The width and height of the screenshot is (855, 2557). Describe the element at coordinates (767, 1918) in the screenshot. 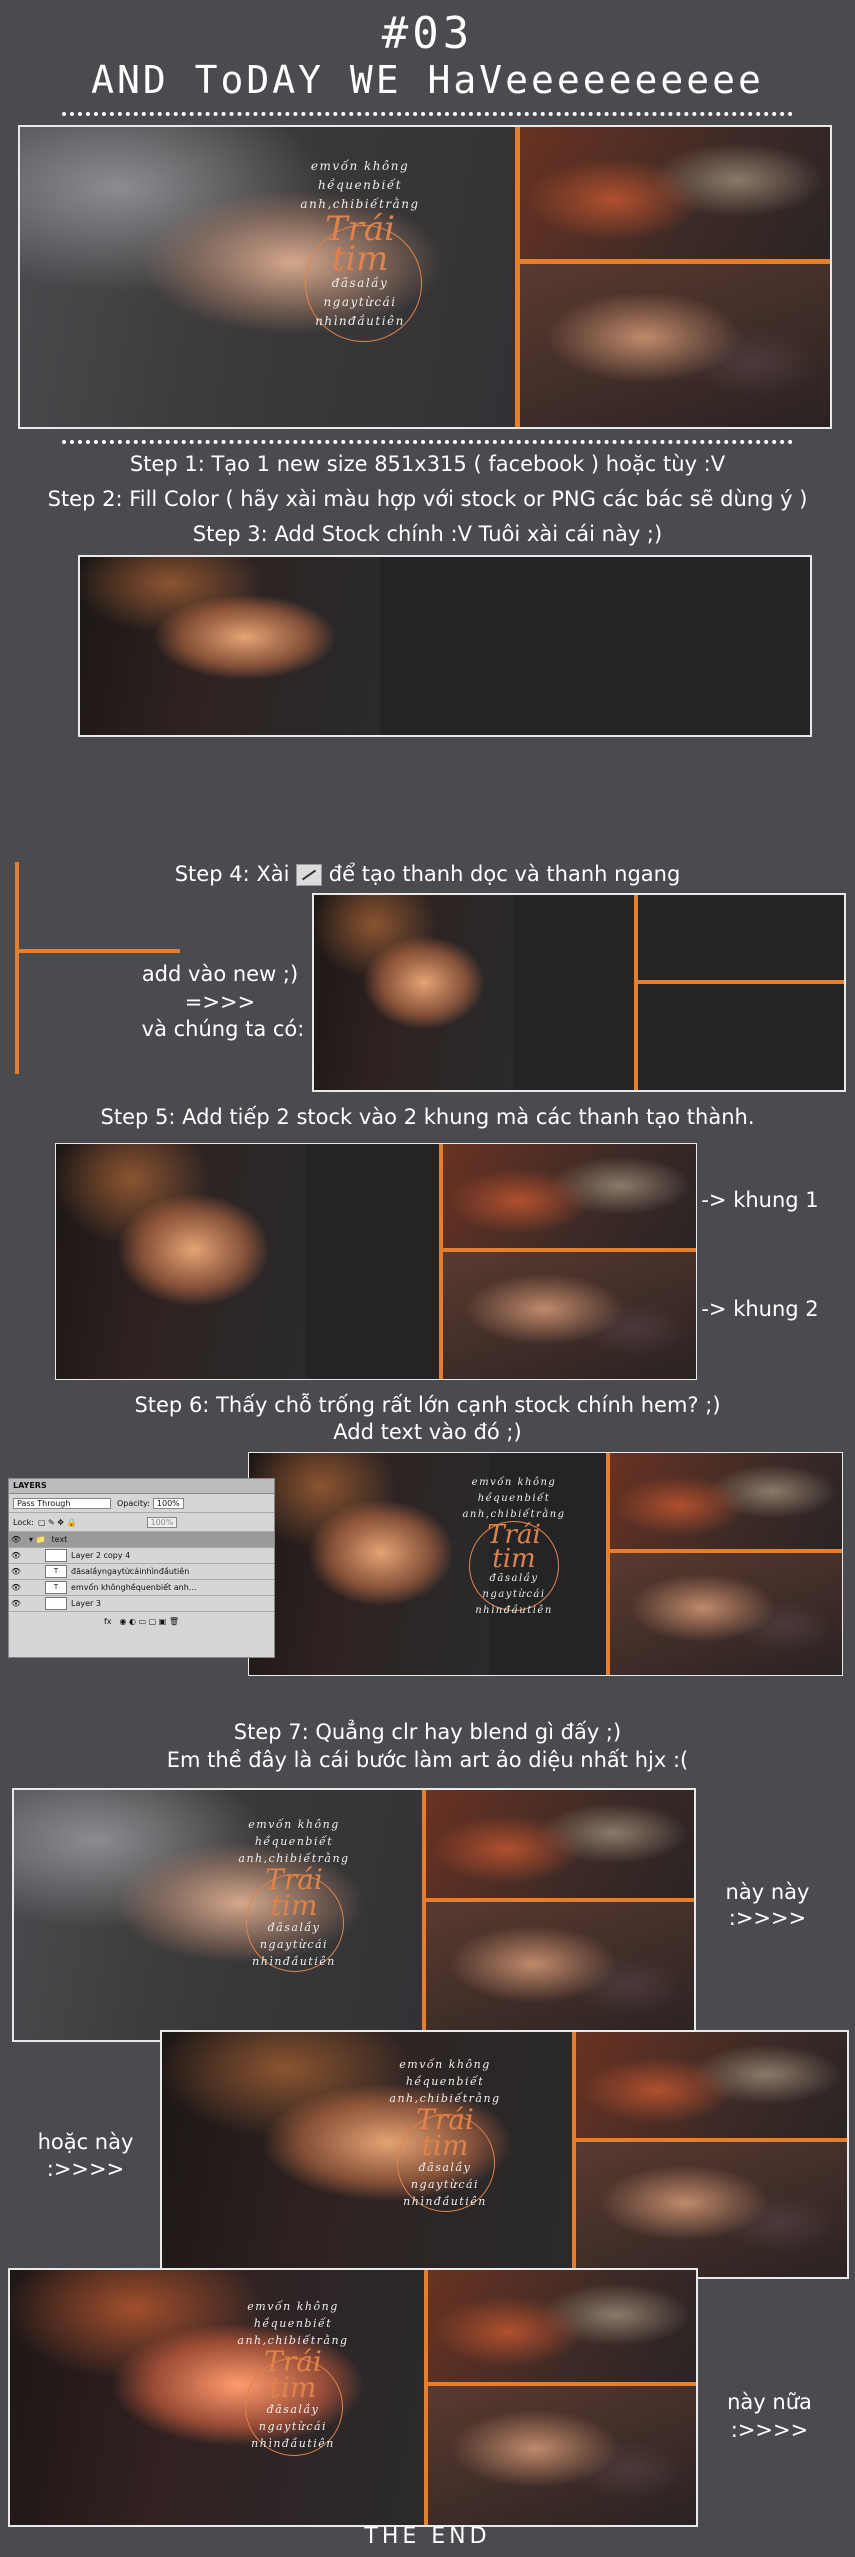

I see `result1-label-b: :>>>>` at that location.